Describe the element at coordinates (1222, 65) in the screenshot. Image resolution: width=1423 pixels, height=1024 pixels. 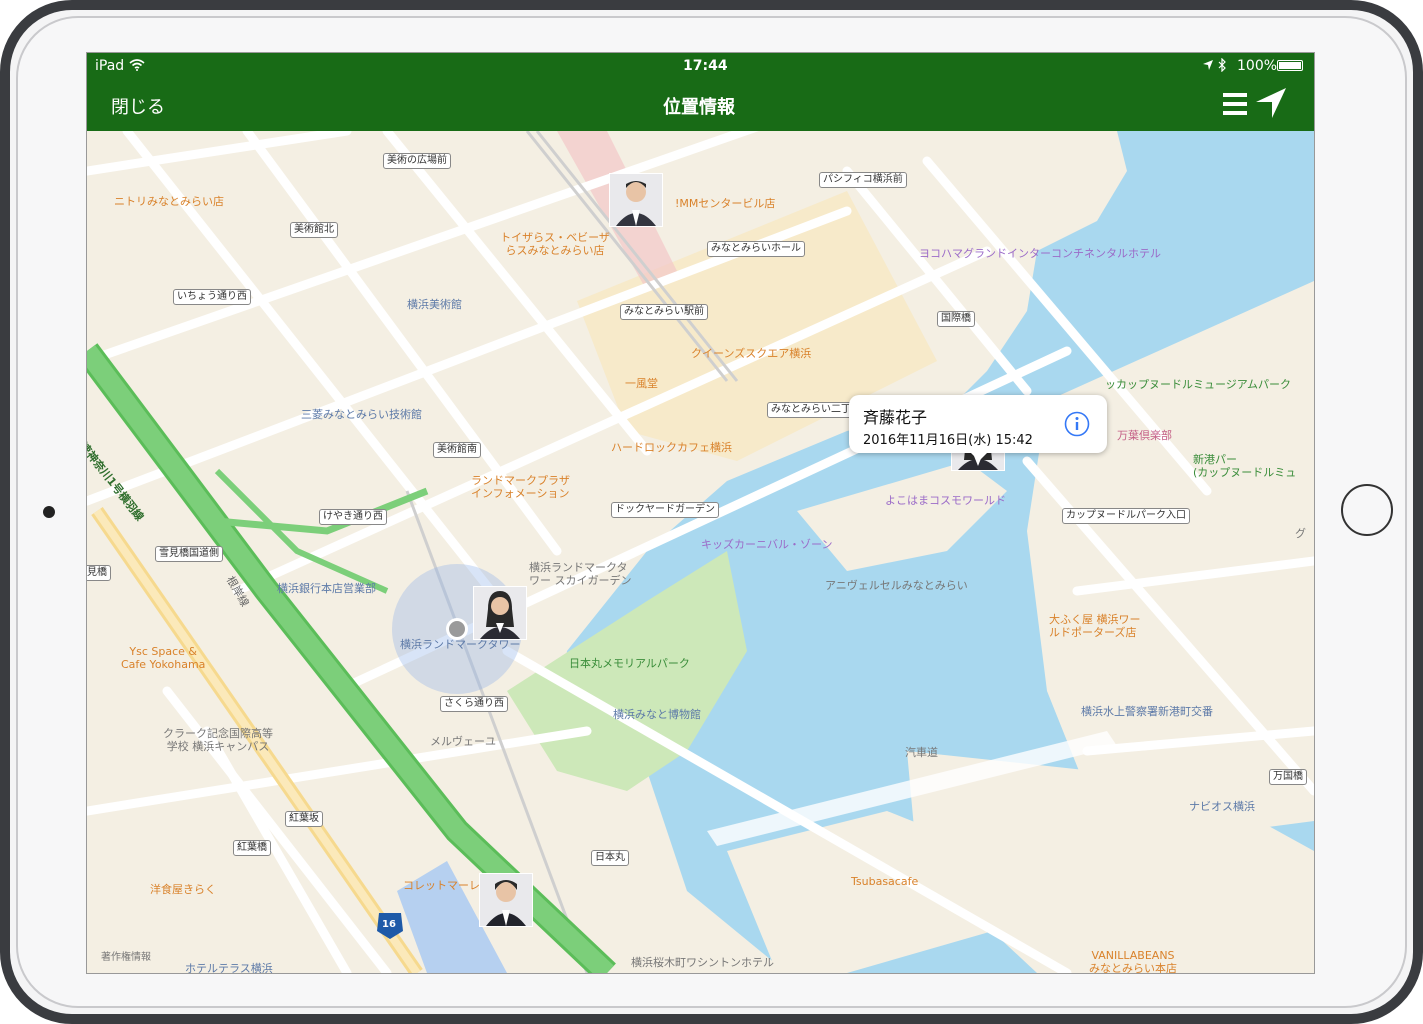
I see `bluetooth-icon` at that location.